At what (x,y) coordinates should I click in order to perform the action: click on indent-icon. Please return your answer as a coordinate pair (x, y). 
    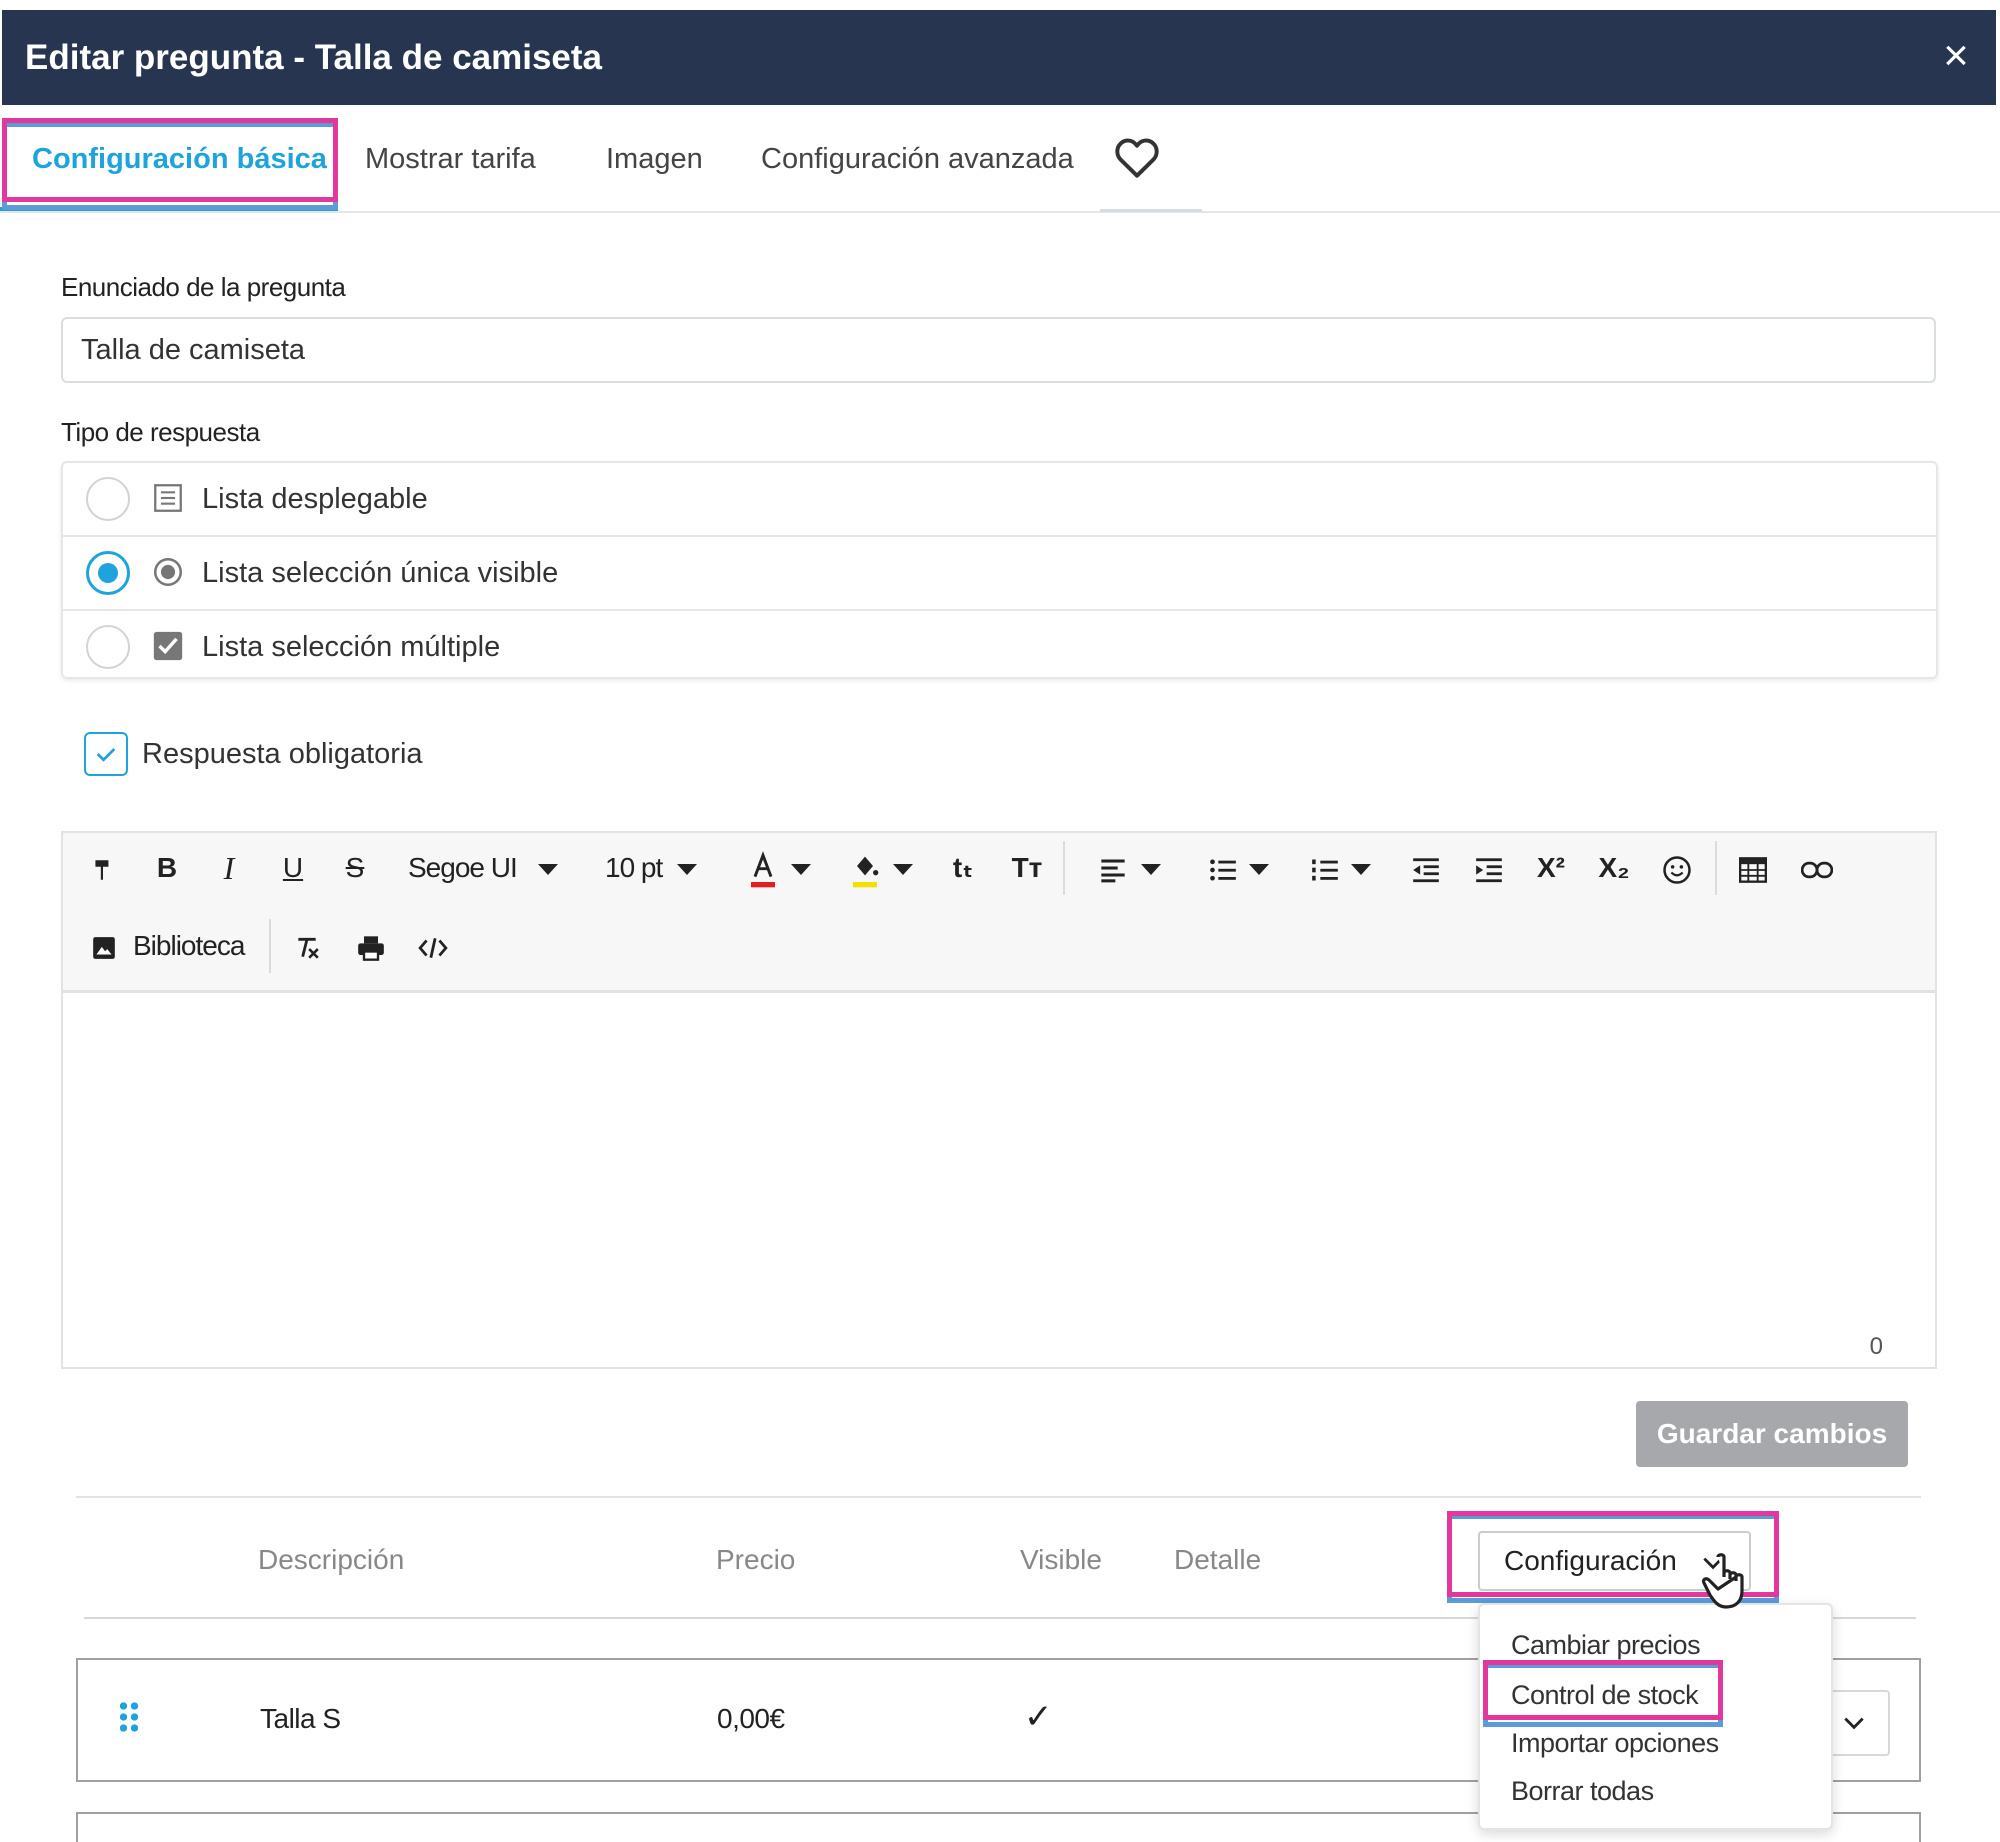
    Looking at the image, I should click on (1489, 868).